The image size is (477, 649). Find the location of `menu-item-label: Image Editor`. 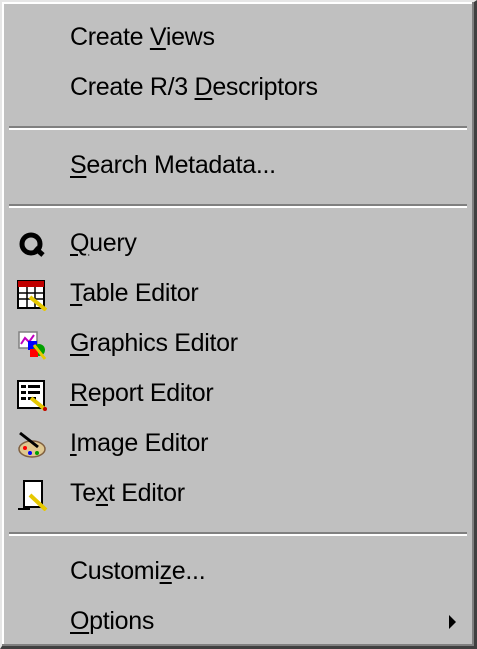

menu-item-label: Image Editor is located at coordinates (139, 443).